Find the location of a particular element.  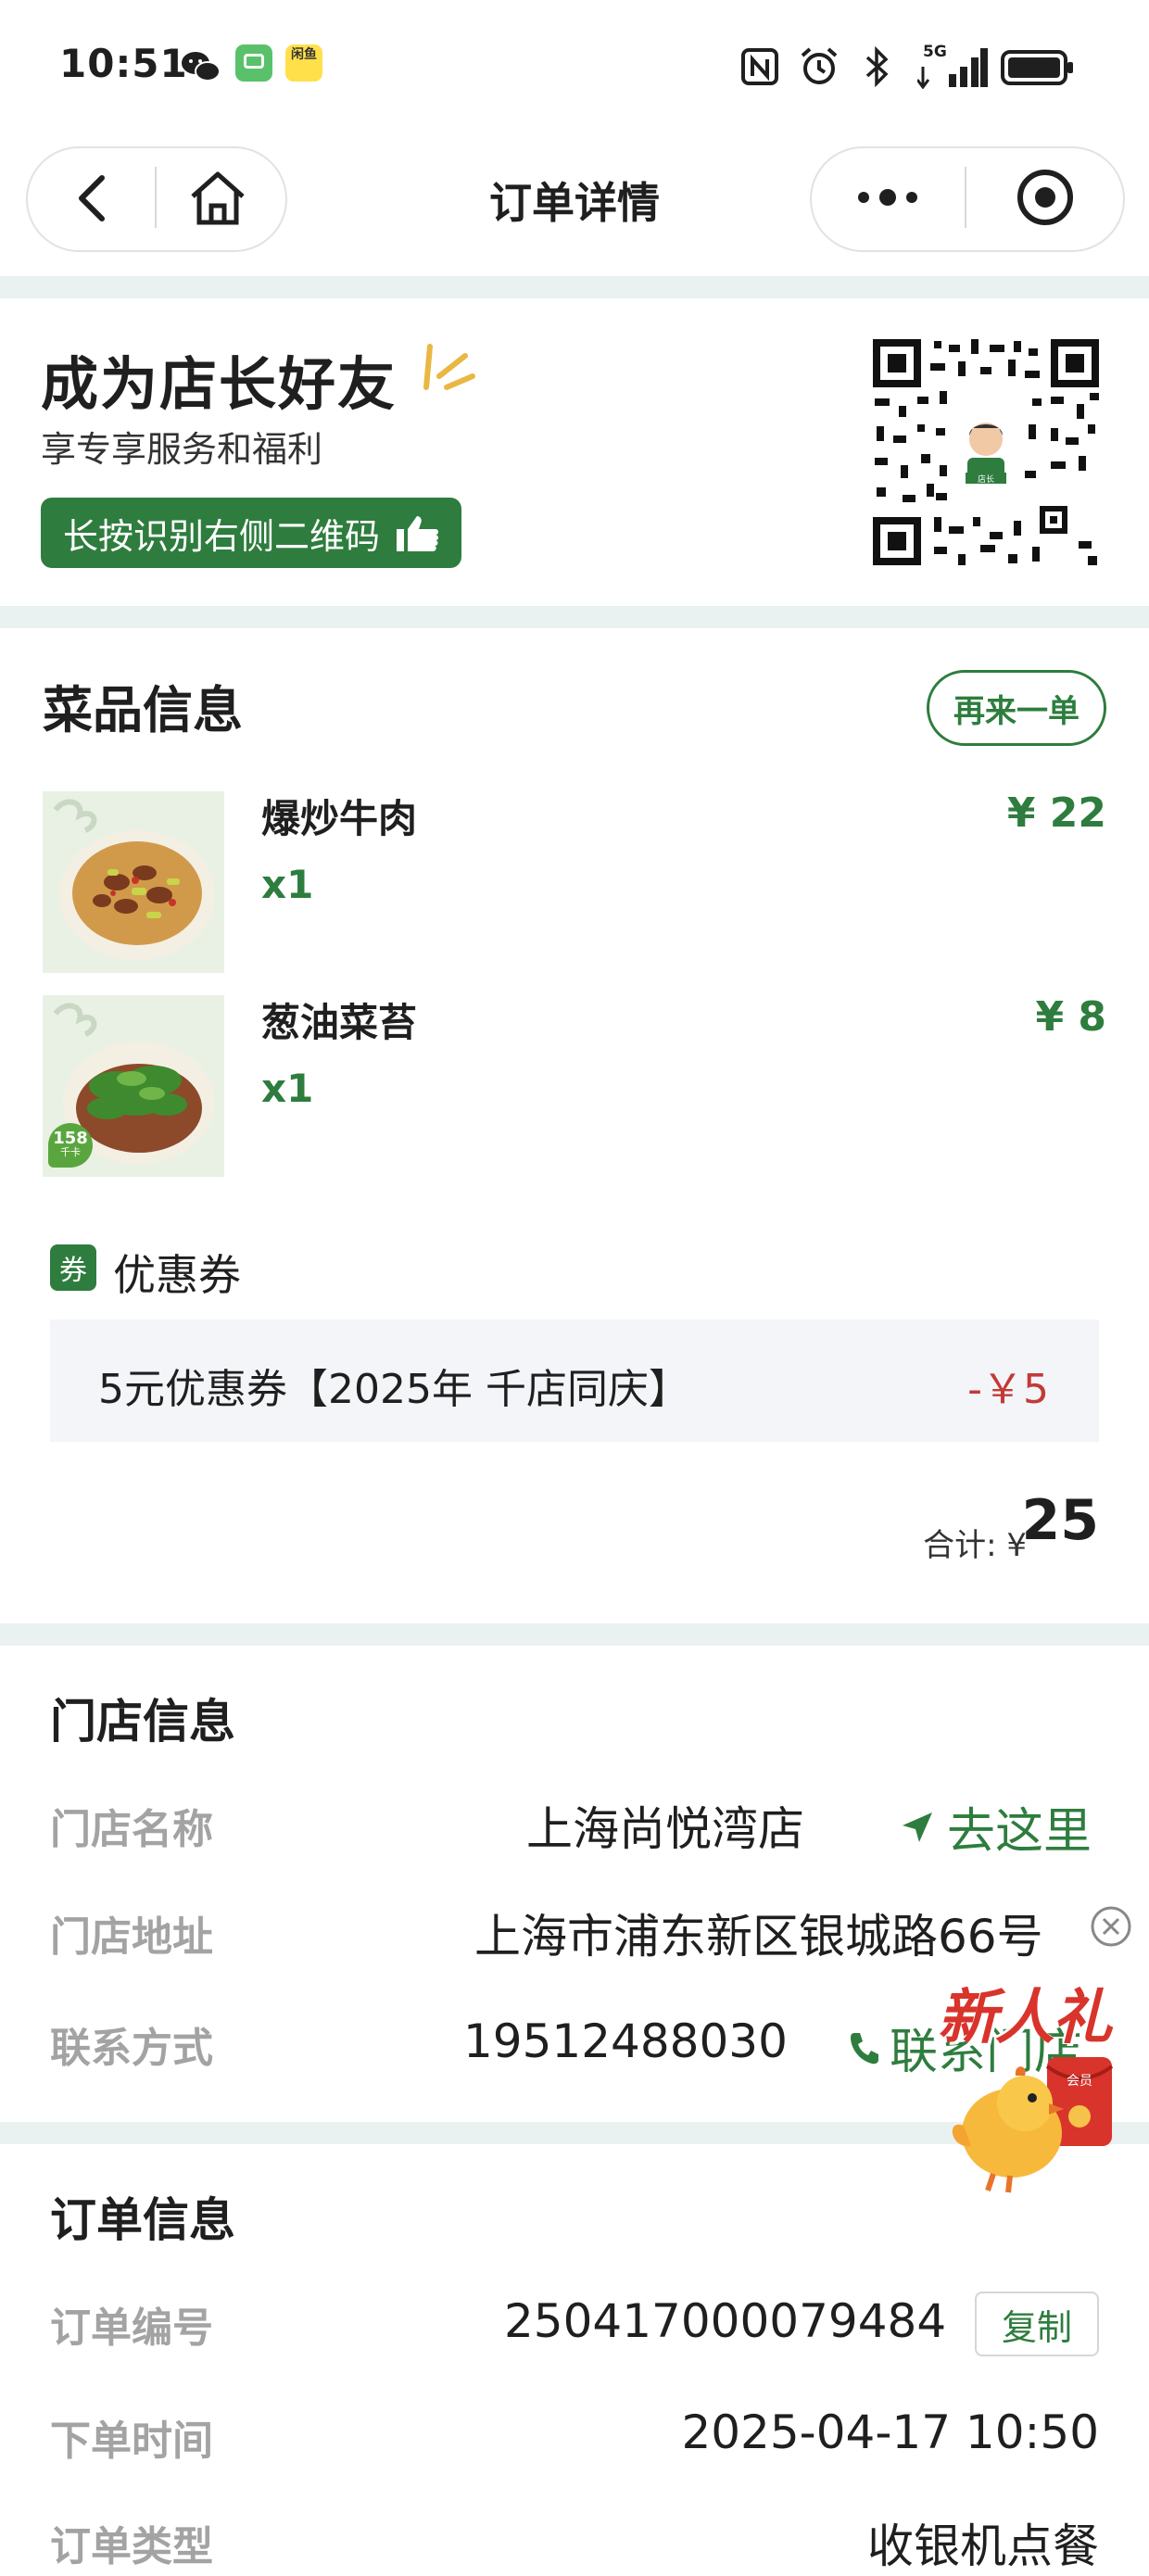

copy-button: 复制 is located at coordinates (1037, 2324).